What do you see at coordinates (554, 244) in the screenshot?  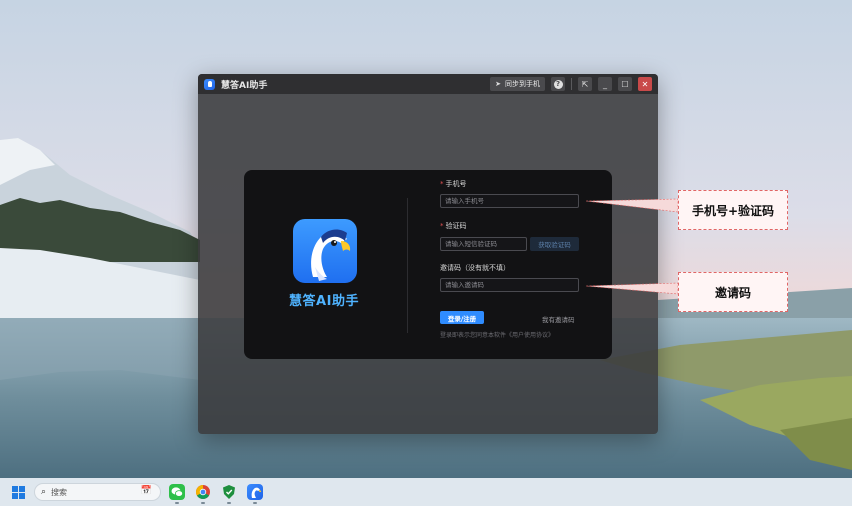 I see `get-code-button: 获取验证码` at bounding box center [554, 244].